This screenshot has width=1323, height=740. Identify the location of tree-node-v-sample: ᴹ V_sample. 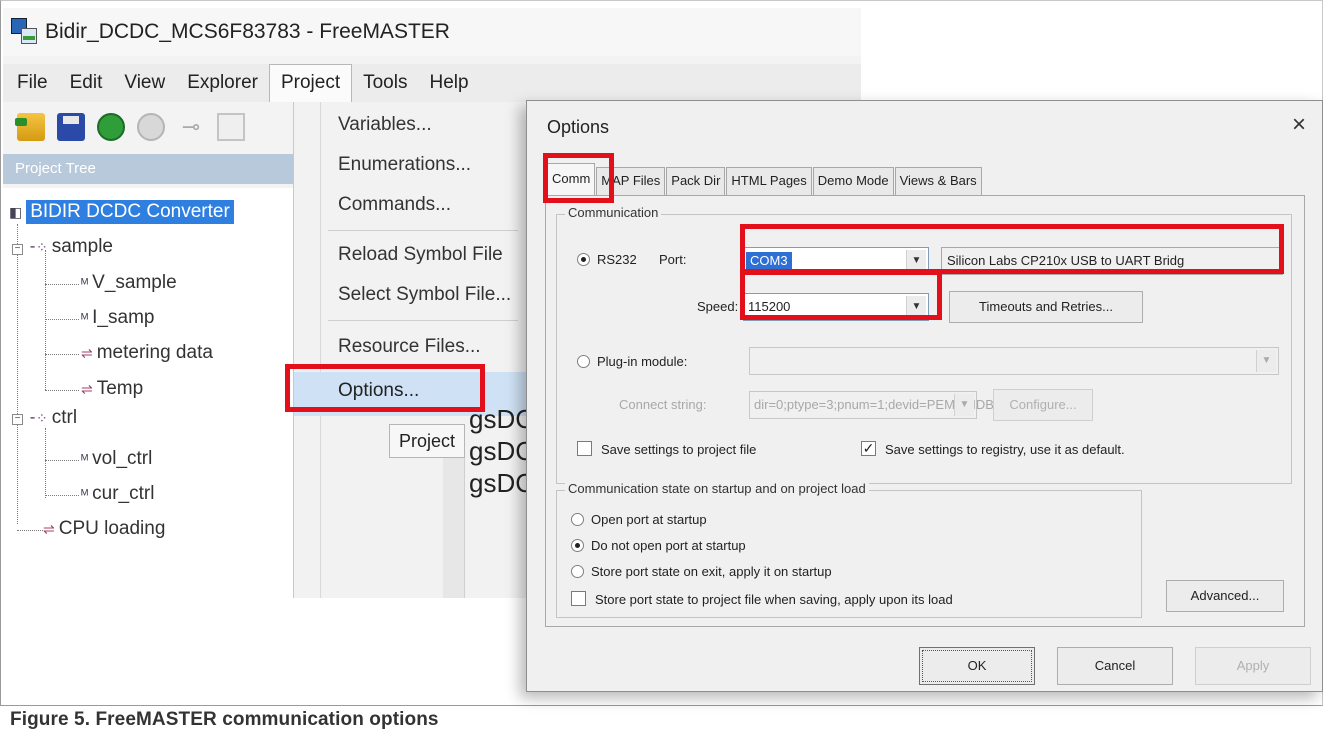
(129, 283).